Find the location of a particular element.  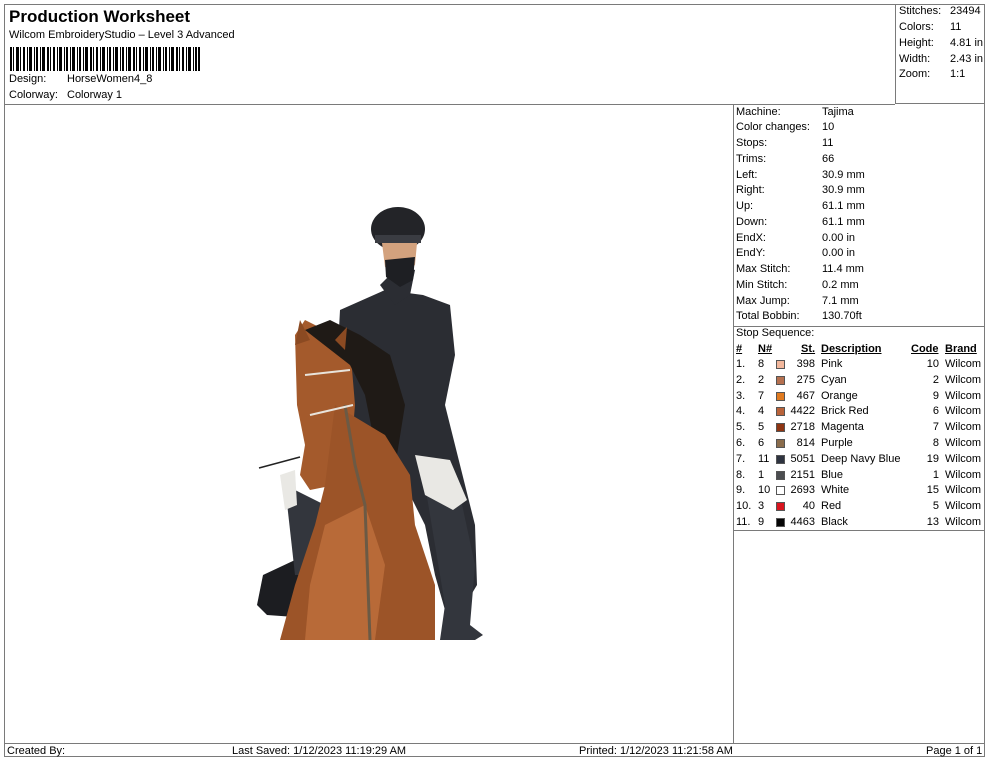

stop-index: 8. is located at coordinates (741, 474).